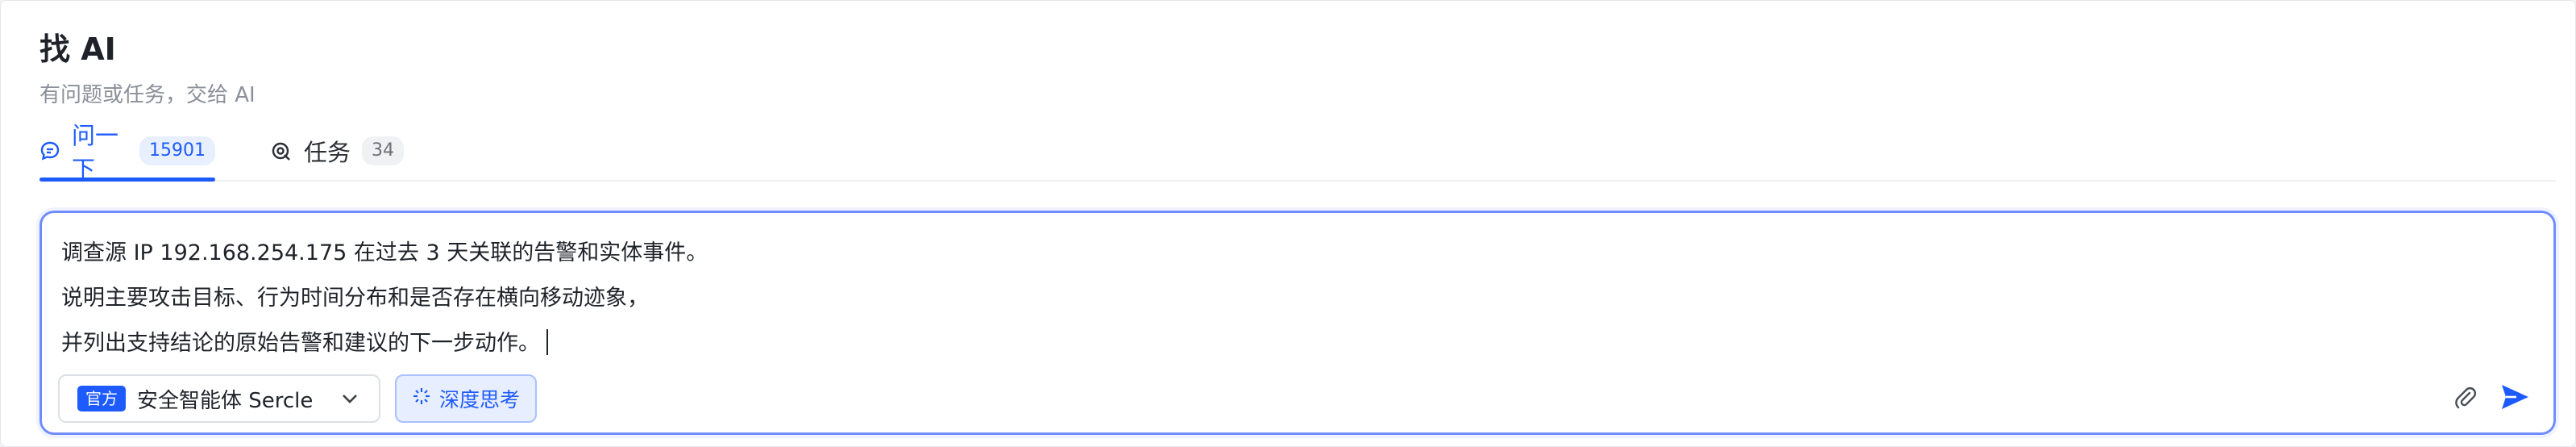 This screenshot has width=2576, height=447. I want to click on deep-think-toggle: 深度思考, so click(466, 398).